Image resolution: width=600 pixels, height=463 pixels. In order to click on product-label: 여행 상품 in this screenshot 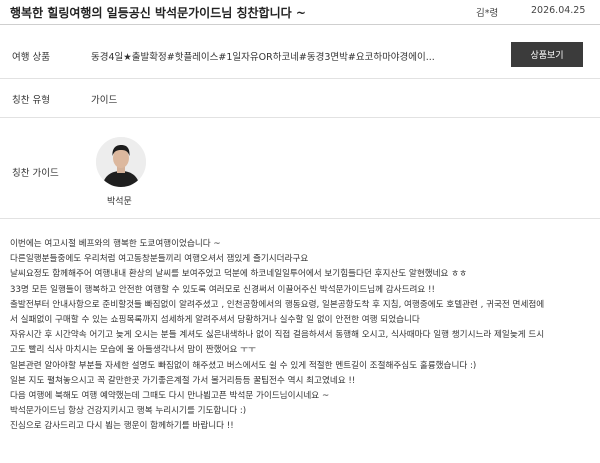, I will do `click(31, 57)`.